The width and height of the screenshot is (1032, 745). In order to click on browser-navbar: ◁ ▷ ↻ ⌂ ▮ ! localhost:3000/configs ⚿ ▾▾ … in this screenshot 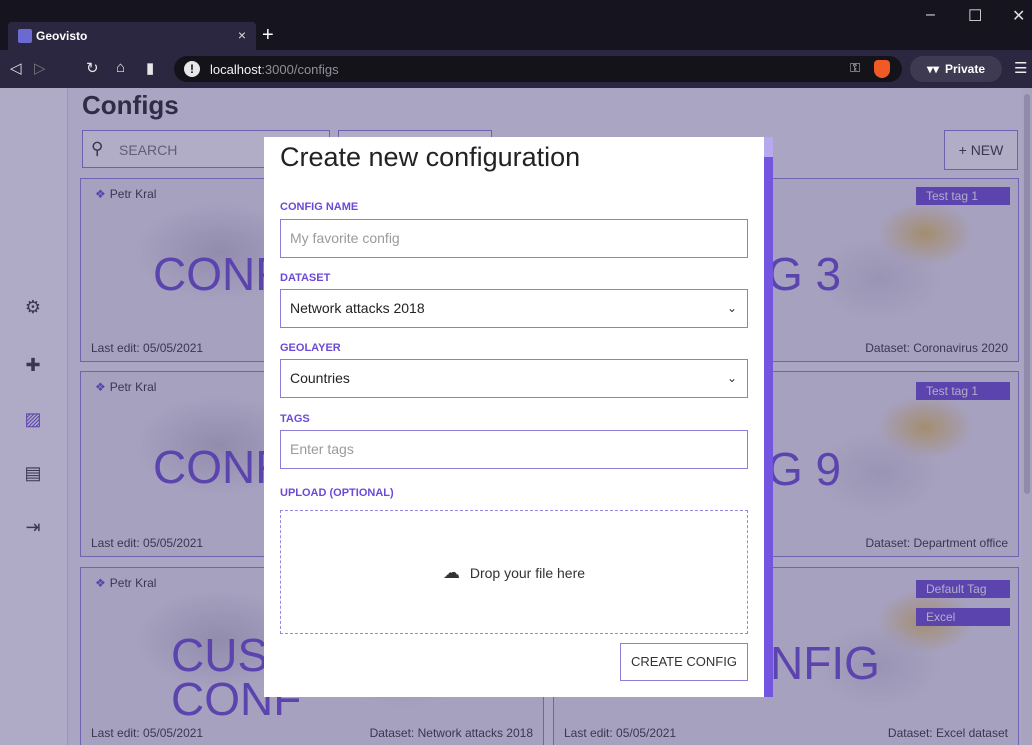, I will do `click(516, 69)`.